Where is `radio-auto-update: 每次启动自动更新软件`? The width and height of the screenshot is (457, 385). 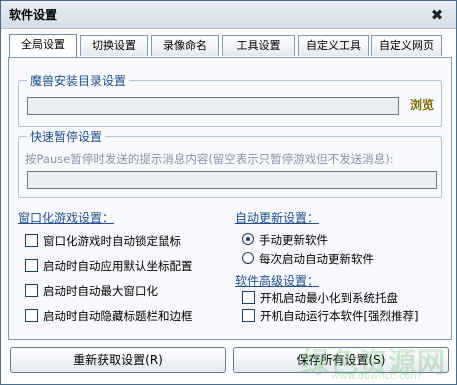
radio-auto-update: 每次启动自动更新软件 is located at coordinates (308, 259).